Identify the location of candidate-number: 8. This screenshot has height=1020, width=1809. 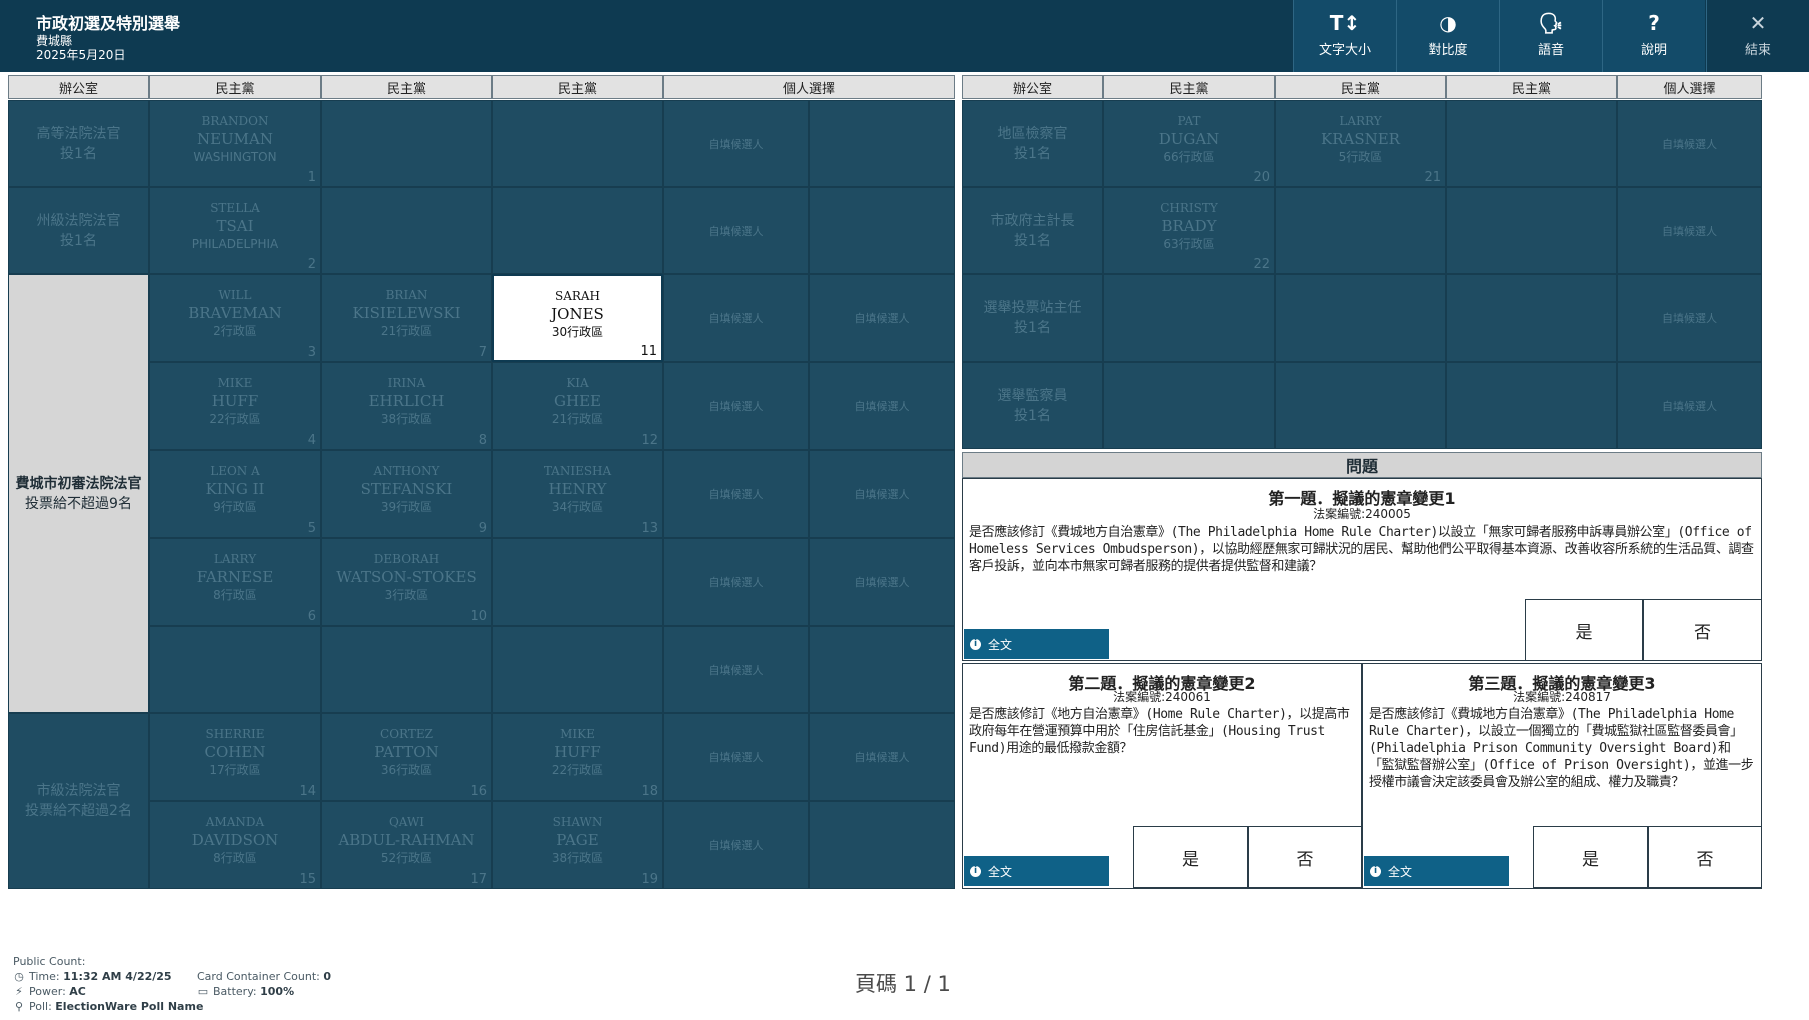
(482, 440).